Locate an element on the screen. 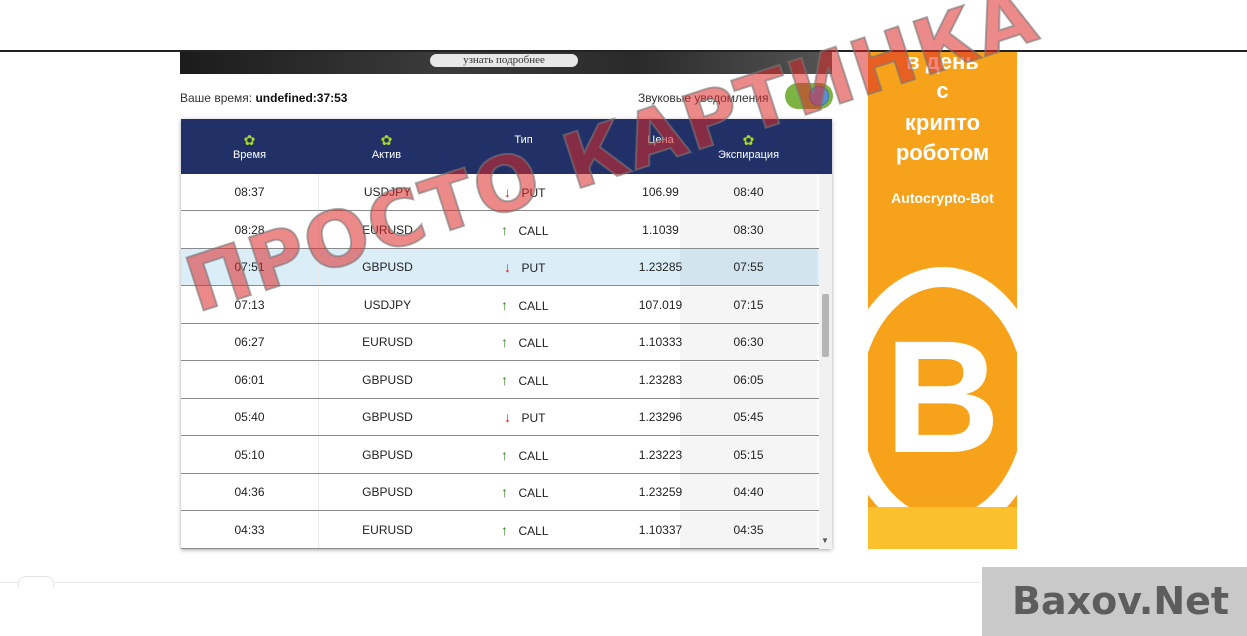 This screenshot has width=1247, height=636. table-row: 04:36 GBPUSD ↑ CALL 1.23259 04:40 is located at coordinates (500, 492).